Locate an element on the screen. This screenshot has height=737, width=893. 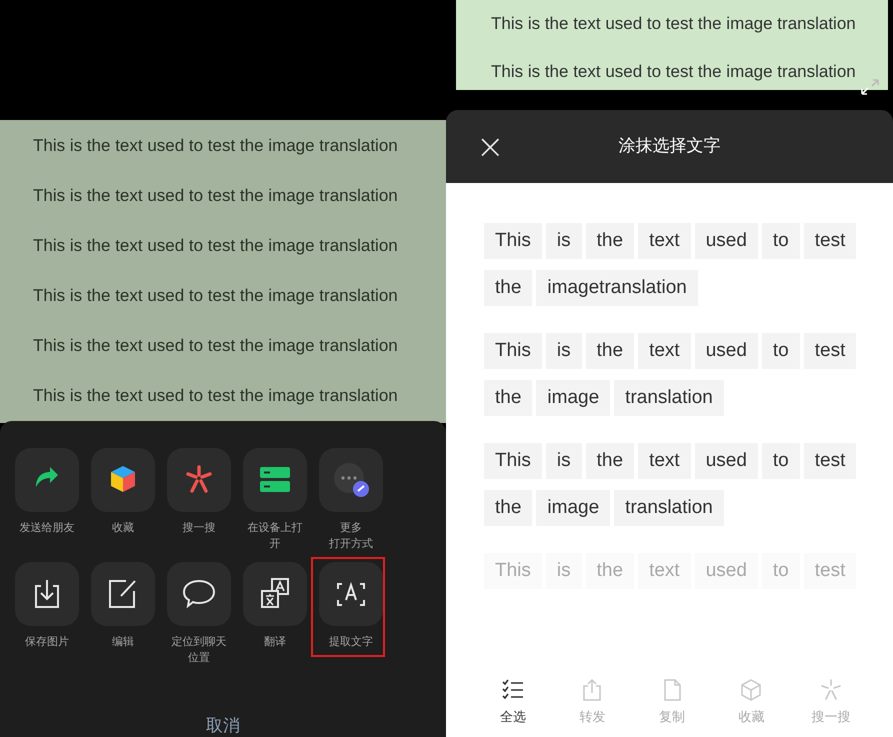
search-icon is located at coordinates (830, 690).